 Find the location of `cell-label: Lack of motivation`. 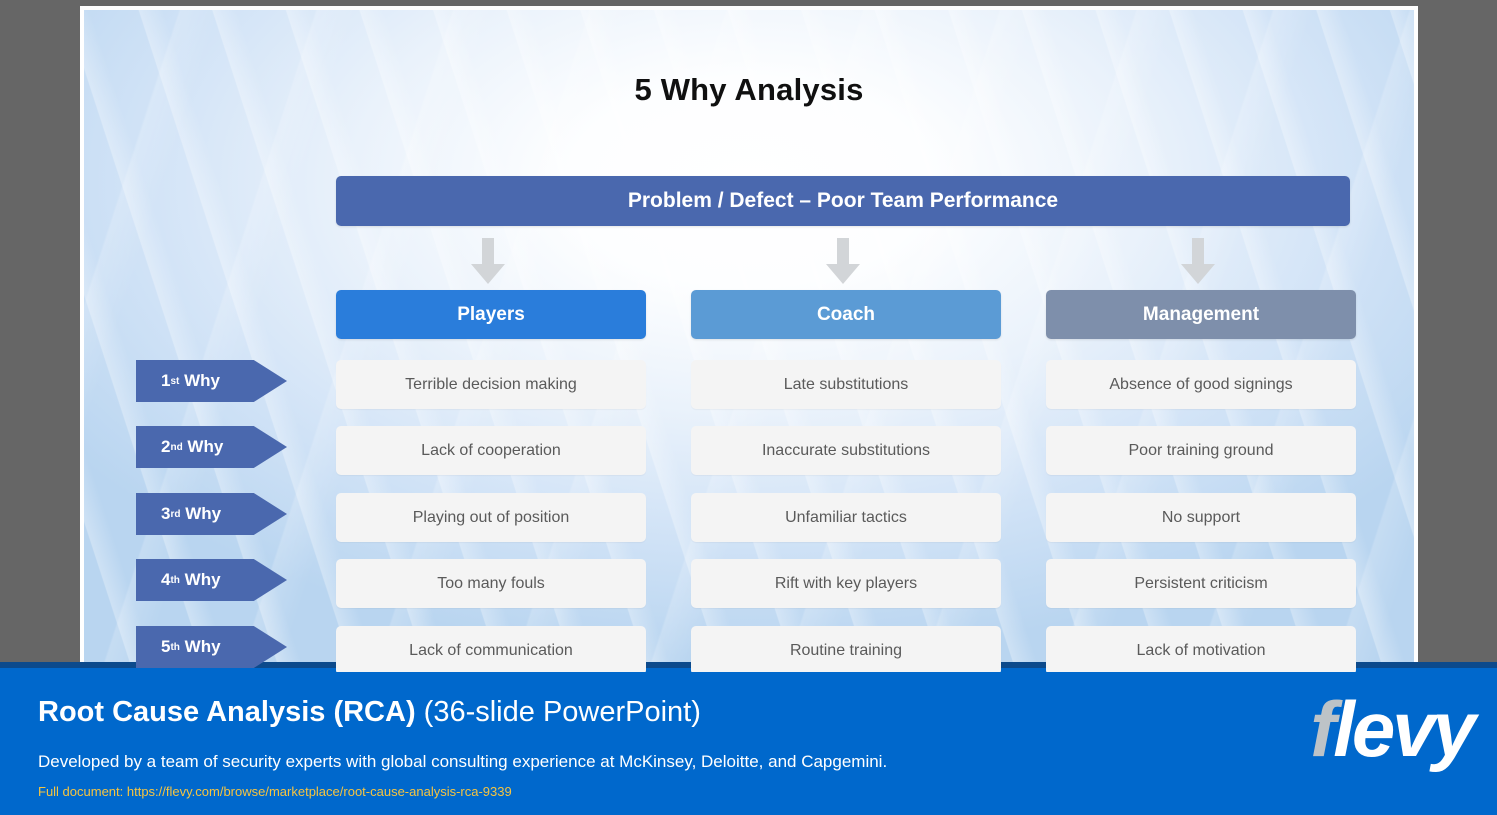

cell-label: Lack of motivation is located at coordinates (1201, 650).